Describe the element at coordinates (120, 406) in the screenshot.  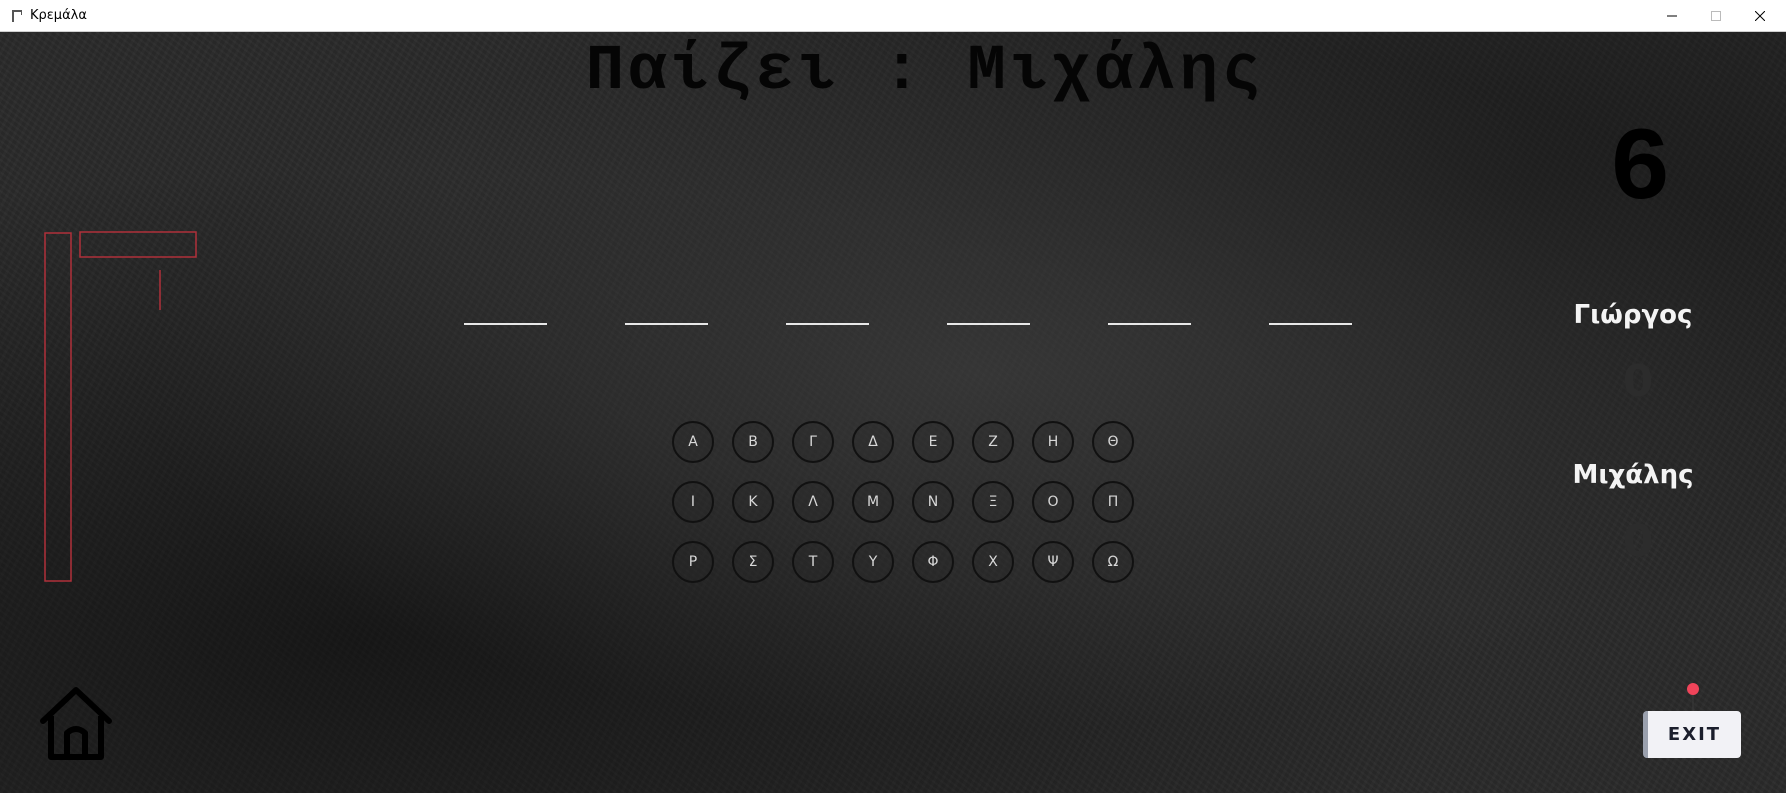
I see `gallows-drawing` at that location.